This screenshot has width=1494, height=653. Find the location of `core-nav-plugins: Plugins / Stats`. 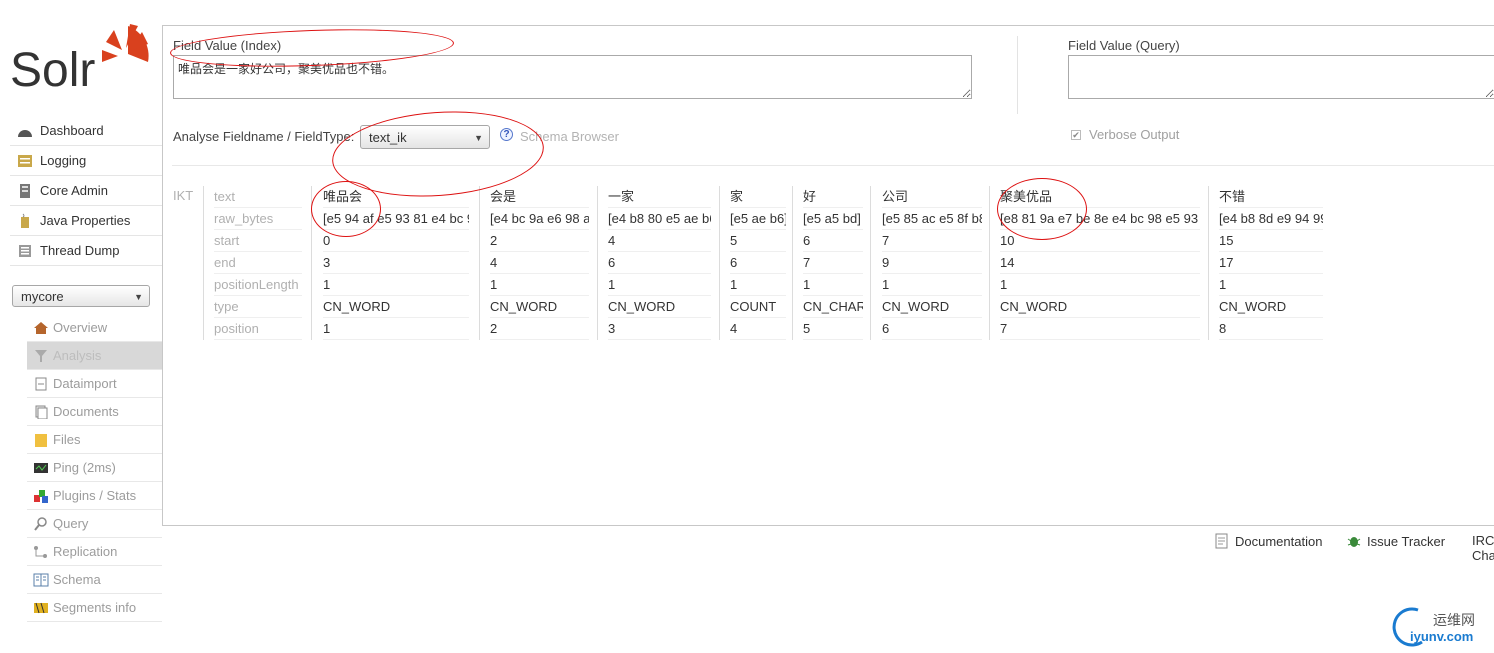

core-nav-plugins: Plugins / Stats is located at coordinates (94, 496).